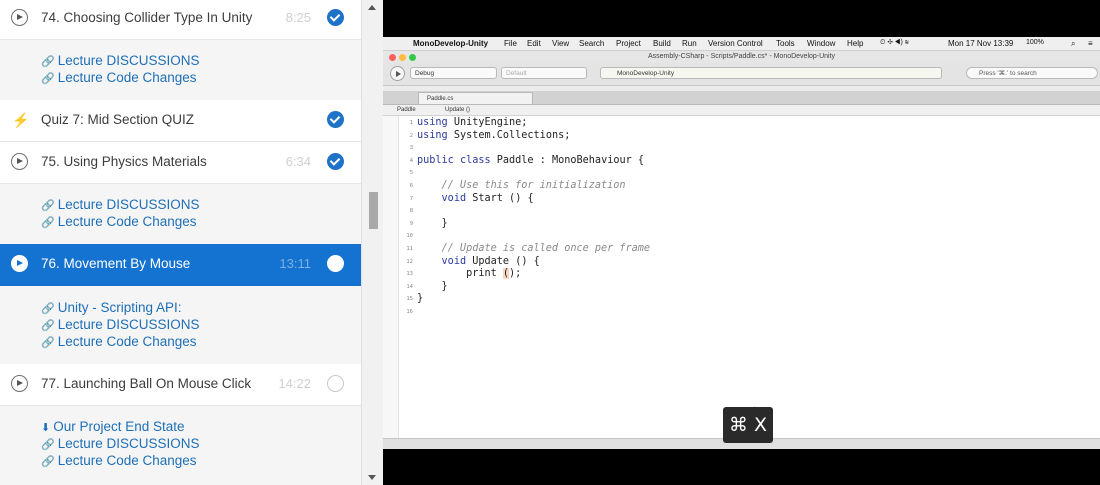  What do you see at coordinates (409, 286) in the screenshot?
I see `line-number: 14` at bounding box center [409, 286].